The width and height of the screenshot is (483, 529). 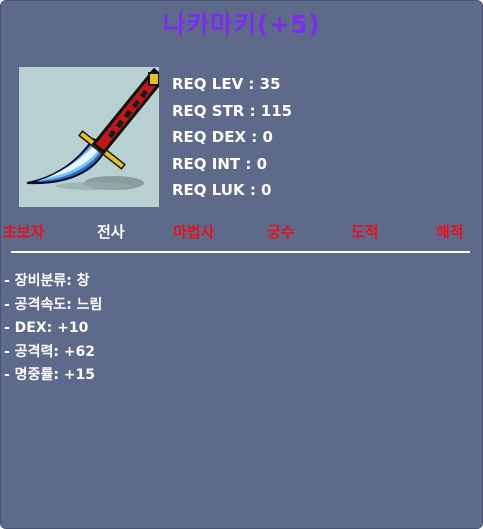 I want to click on job-pirate: 해적, so click(x=450, y=232).